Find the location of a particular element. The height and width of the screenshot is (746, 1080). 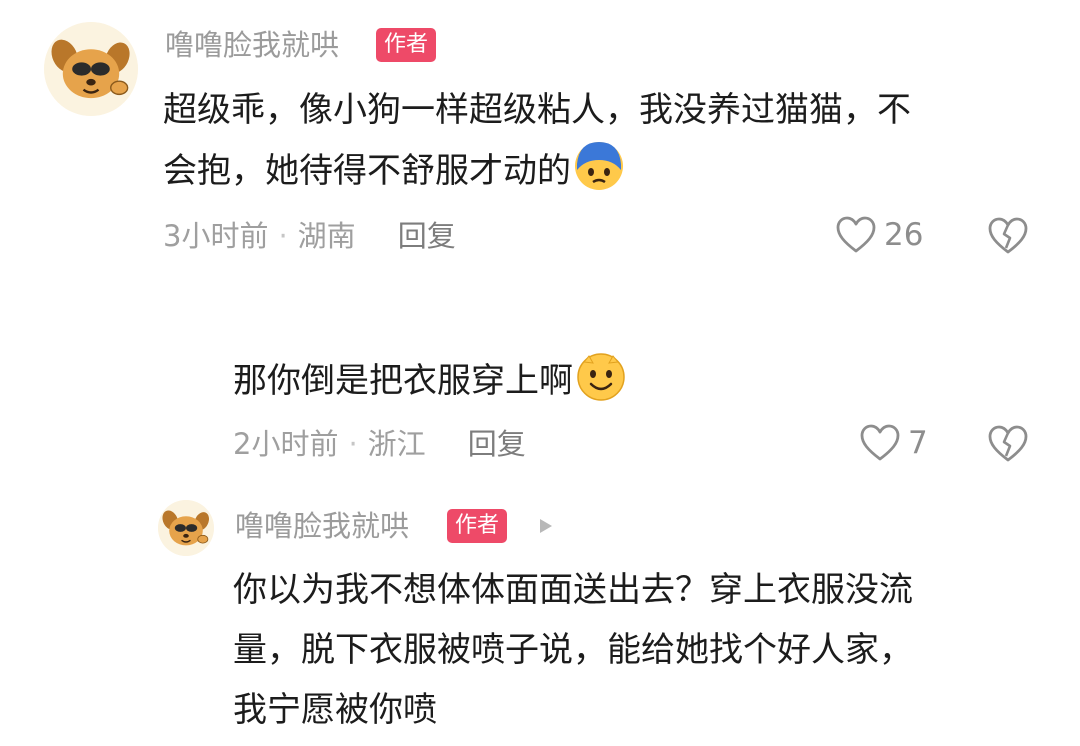

reply-meta: 2小时前 · 浙江 回复 is located at coordinates (379, 444).